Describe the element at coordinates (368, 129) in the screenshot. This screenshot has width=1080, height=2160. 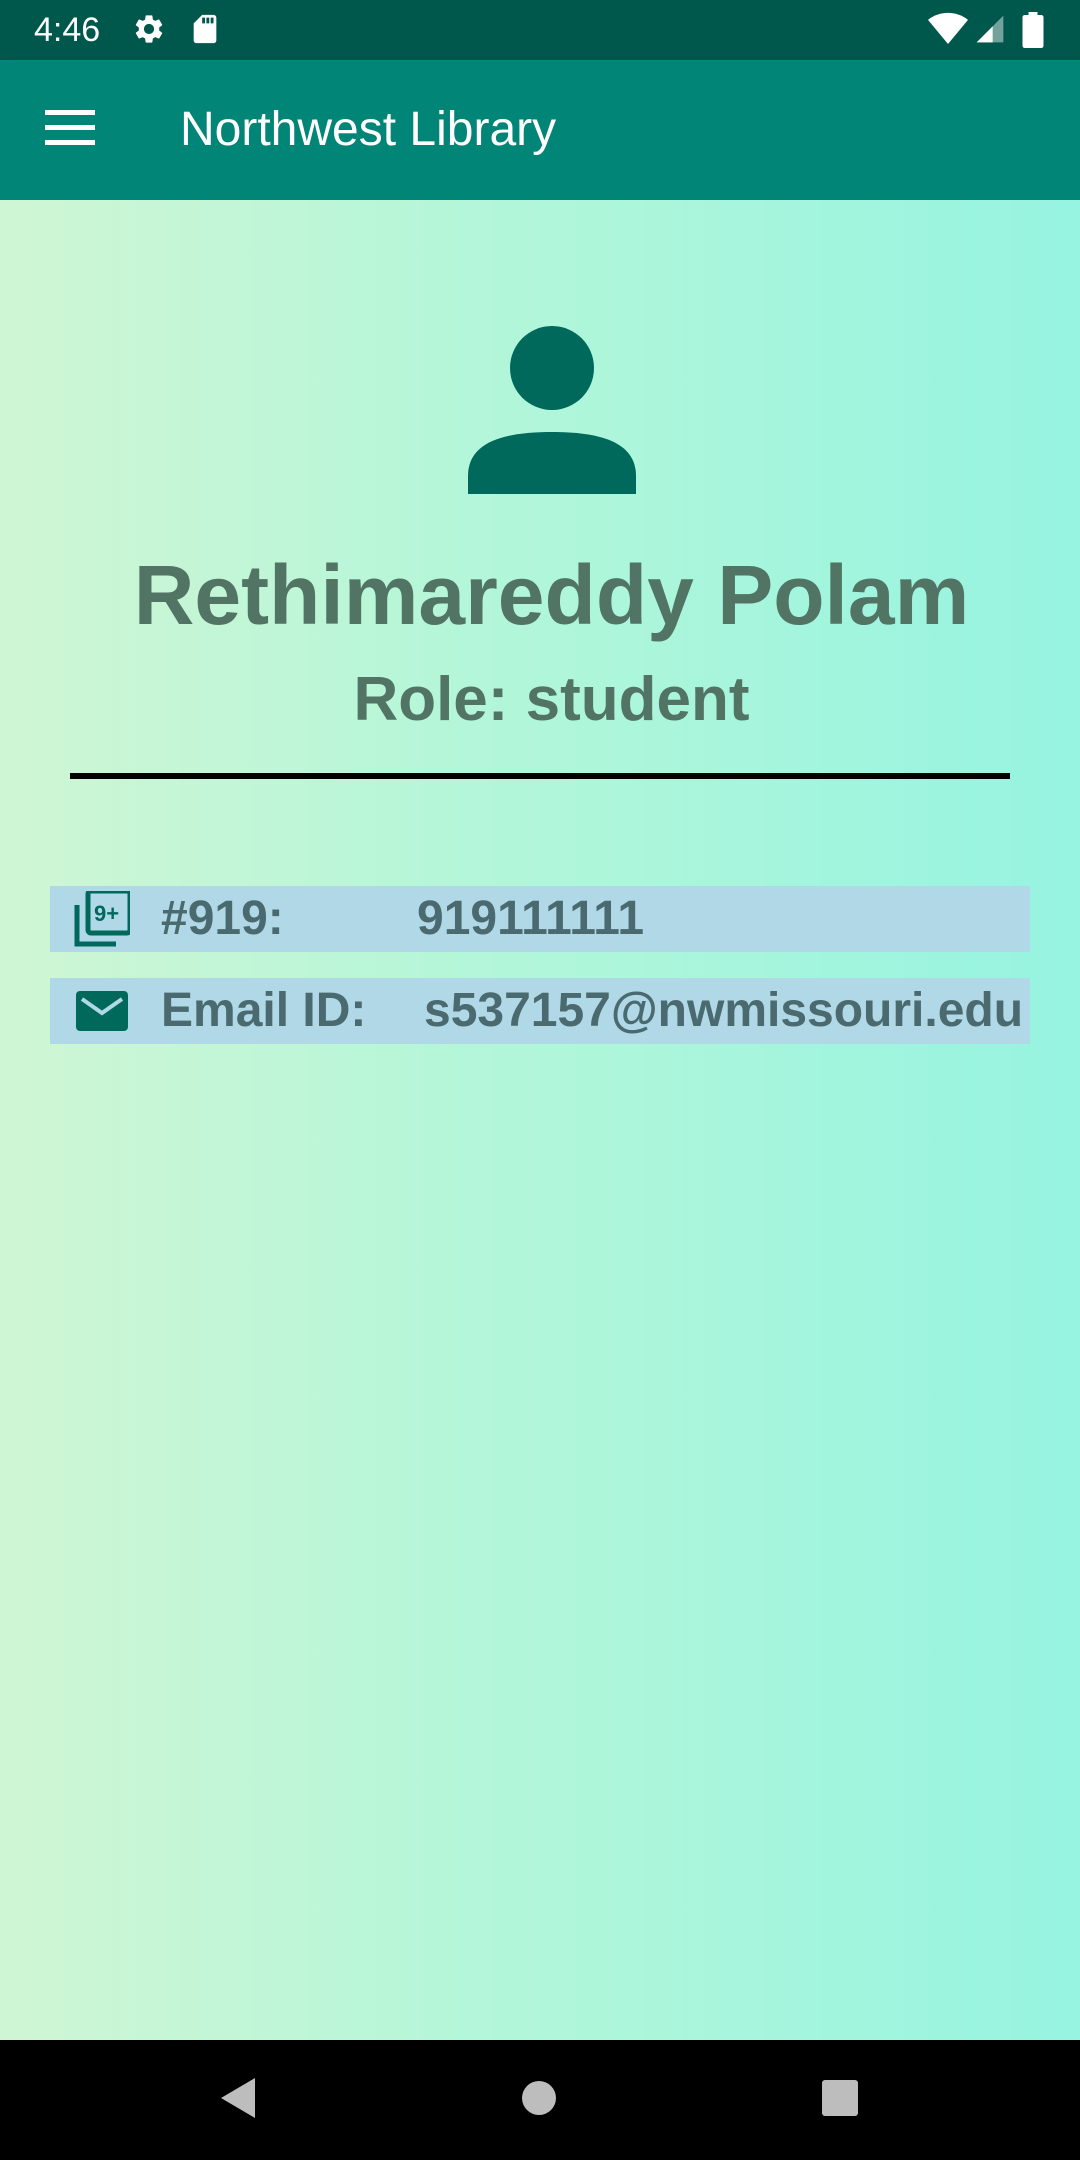
I see `app-title: Northwest Library` at that location.